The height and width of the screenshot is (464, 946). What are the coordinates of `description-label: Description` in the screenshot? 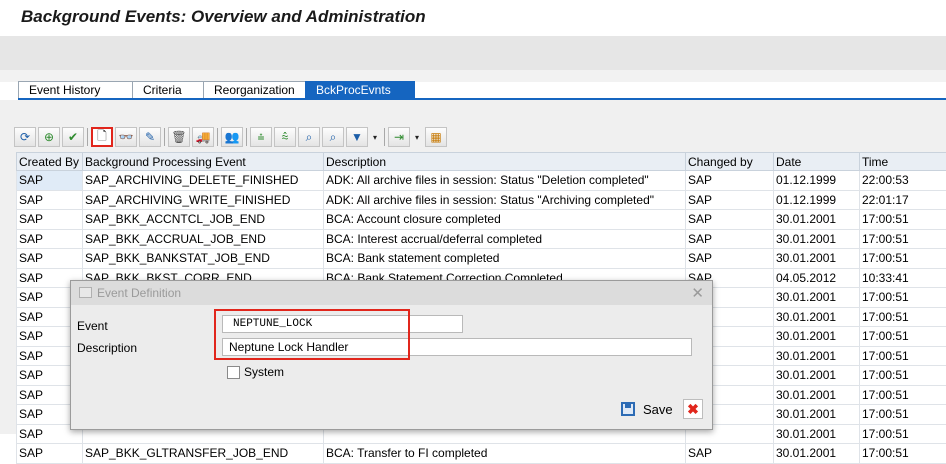 It's located at (107, 348).